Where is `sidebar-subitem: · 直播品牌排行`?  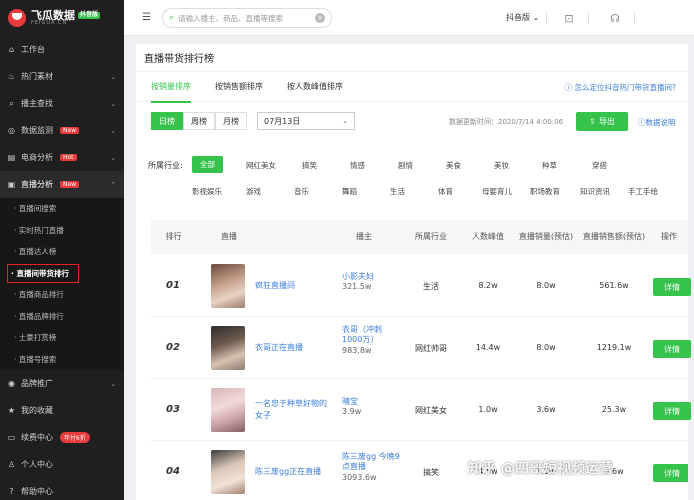 sidebar-subitem: · 直播品牌排行 is located at coordinates (62, 317).